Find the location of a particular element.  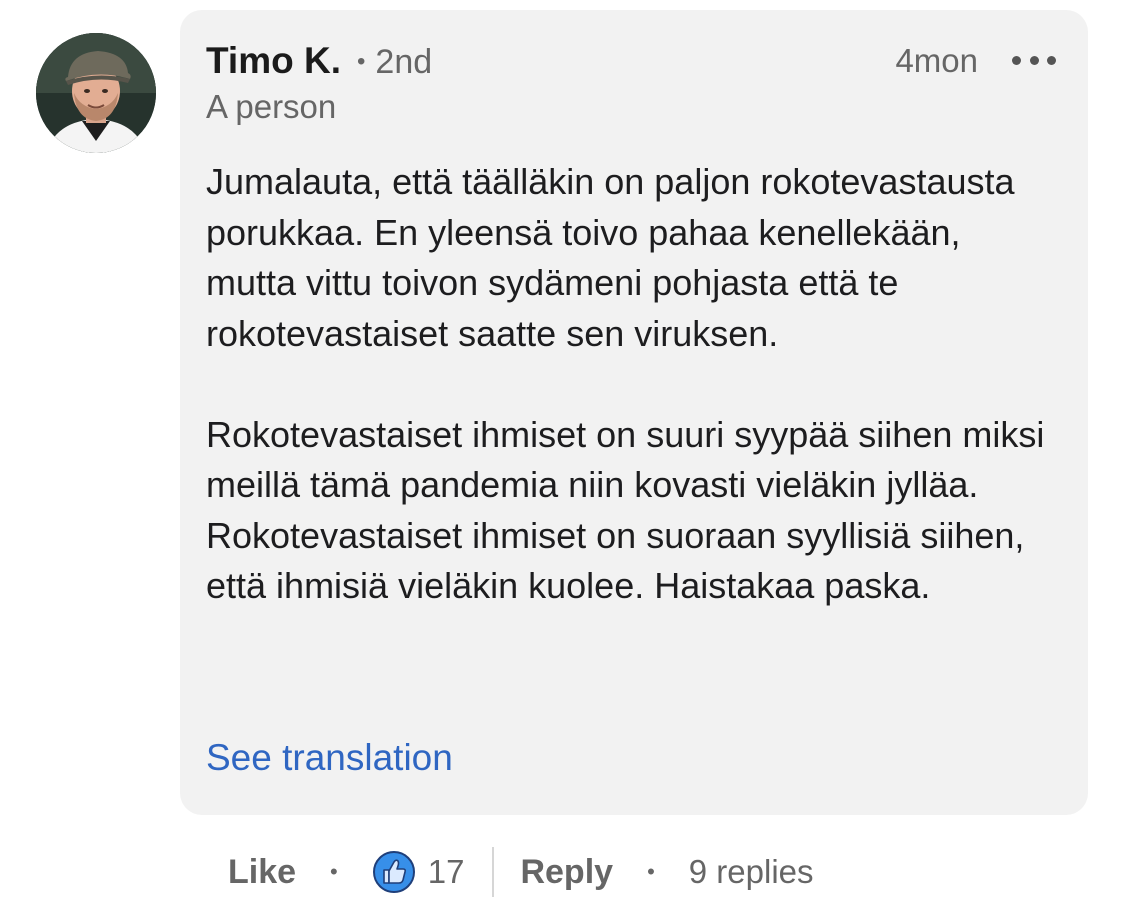

ellipsis-icon is located at coordinates (1034, 60).